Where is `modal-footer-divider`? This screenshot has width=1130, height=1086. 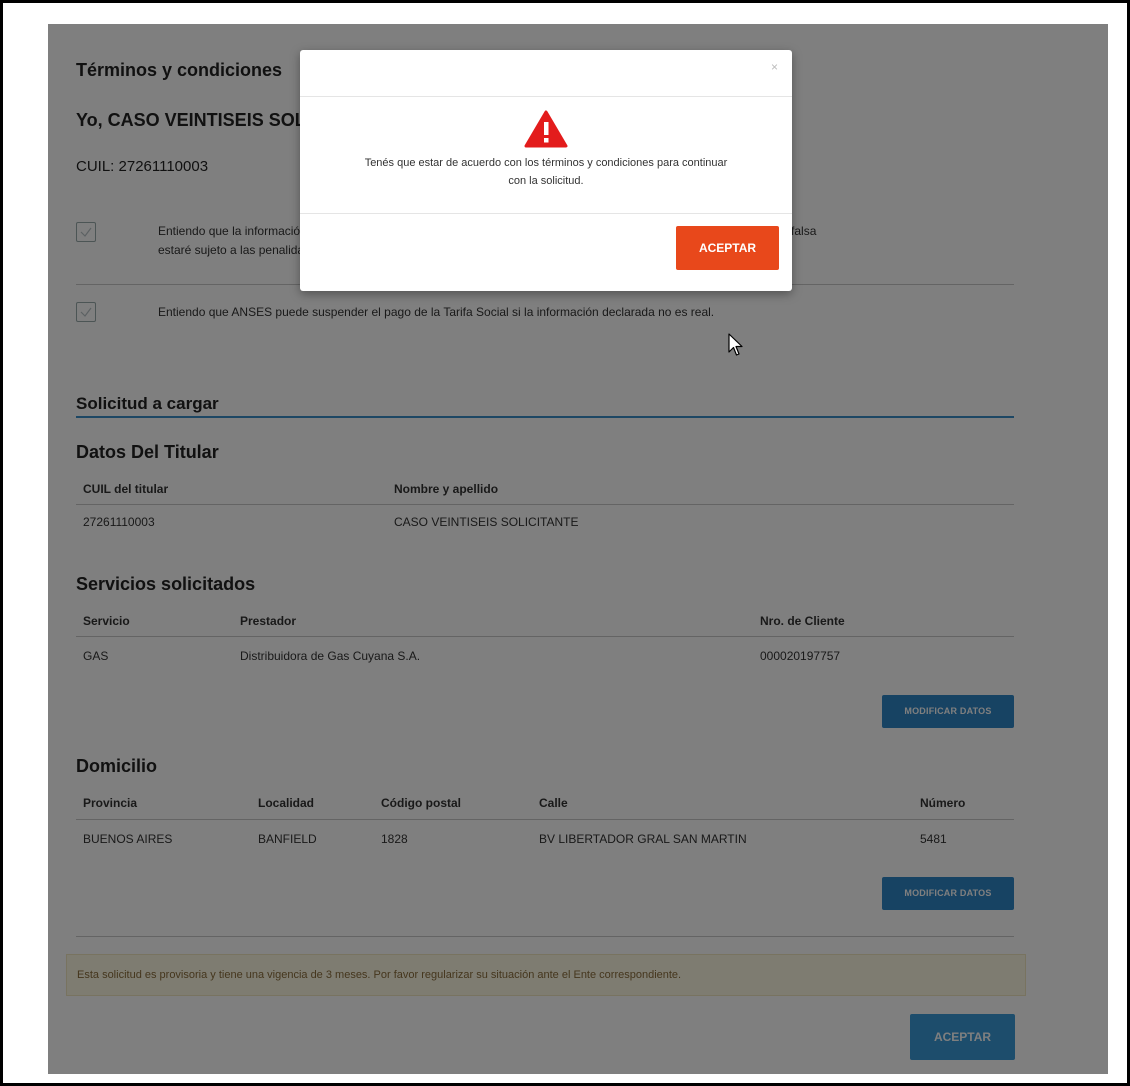
modal-footer-divider is located at coordinates (546, 213).